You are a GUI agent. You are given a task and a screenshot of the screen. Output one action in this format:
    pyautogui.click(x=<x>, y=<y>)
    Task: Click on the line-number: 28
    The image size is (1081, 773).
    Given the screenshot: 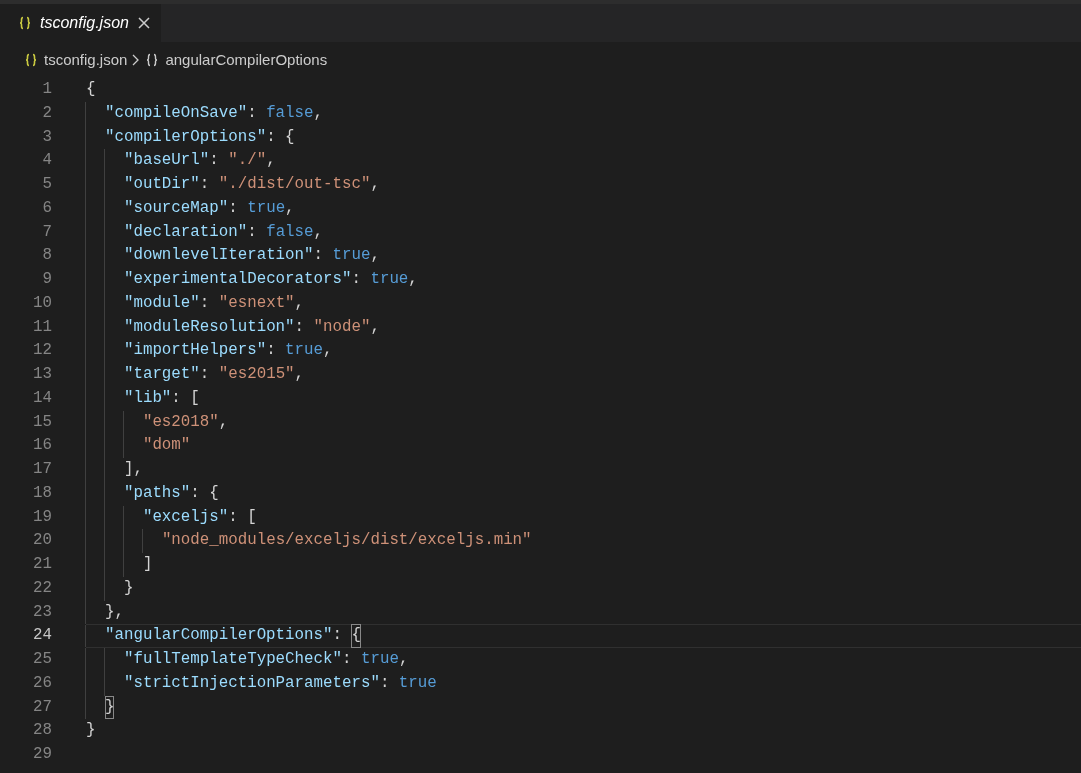 What is the action you would take?
    pyautogui.click(x=42, y=731)
    